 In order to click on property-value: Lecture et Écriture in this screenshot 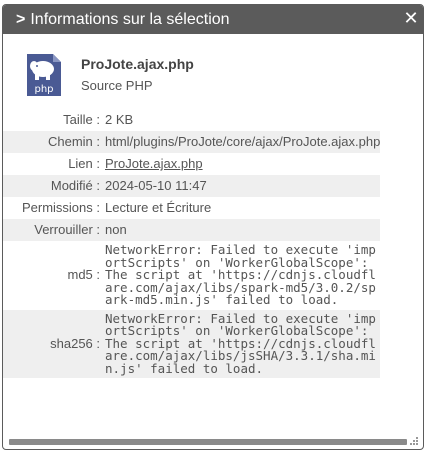, I will do `click(158, 207)`.